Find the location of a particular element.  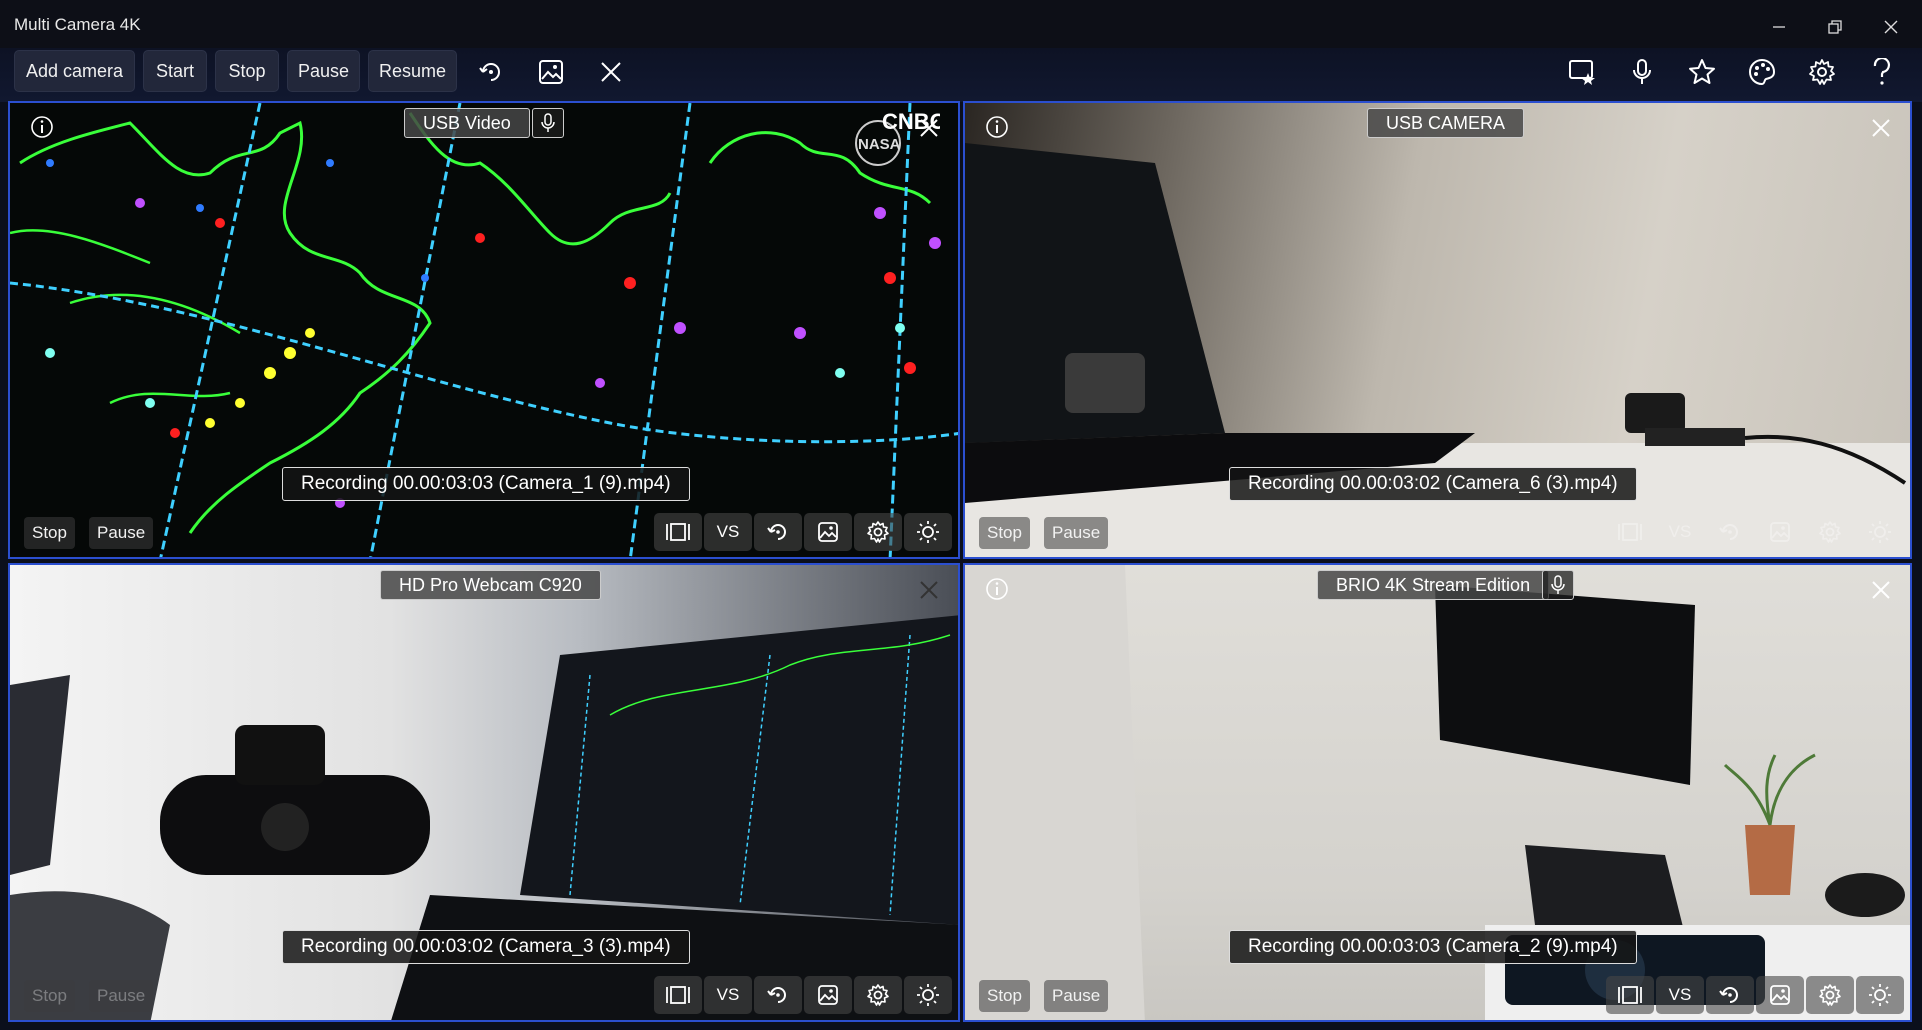

start-button: Start is located at coordinates (175, 71).